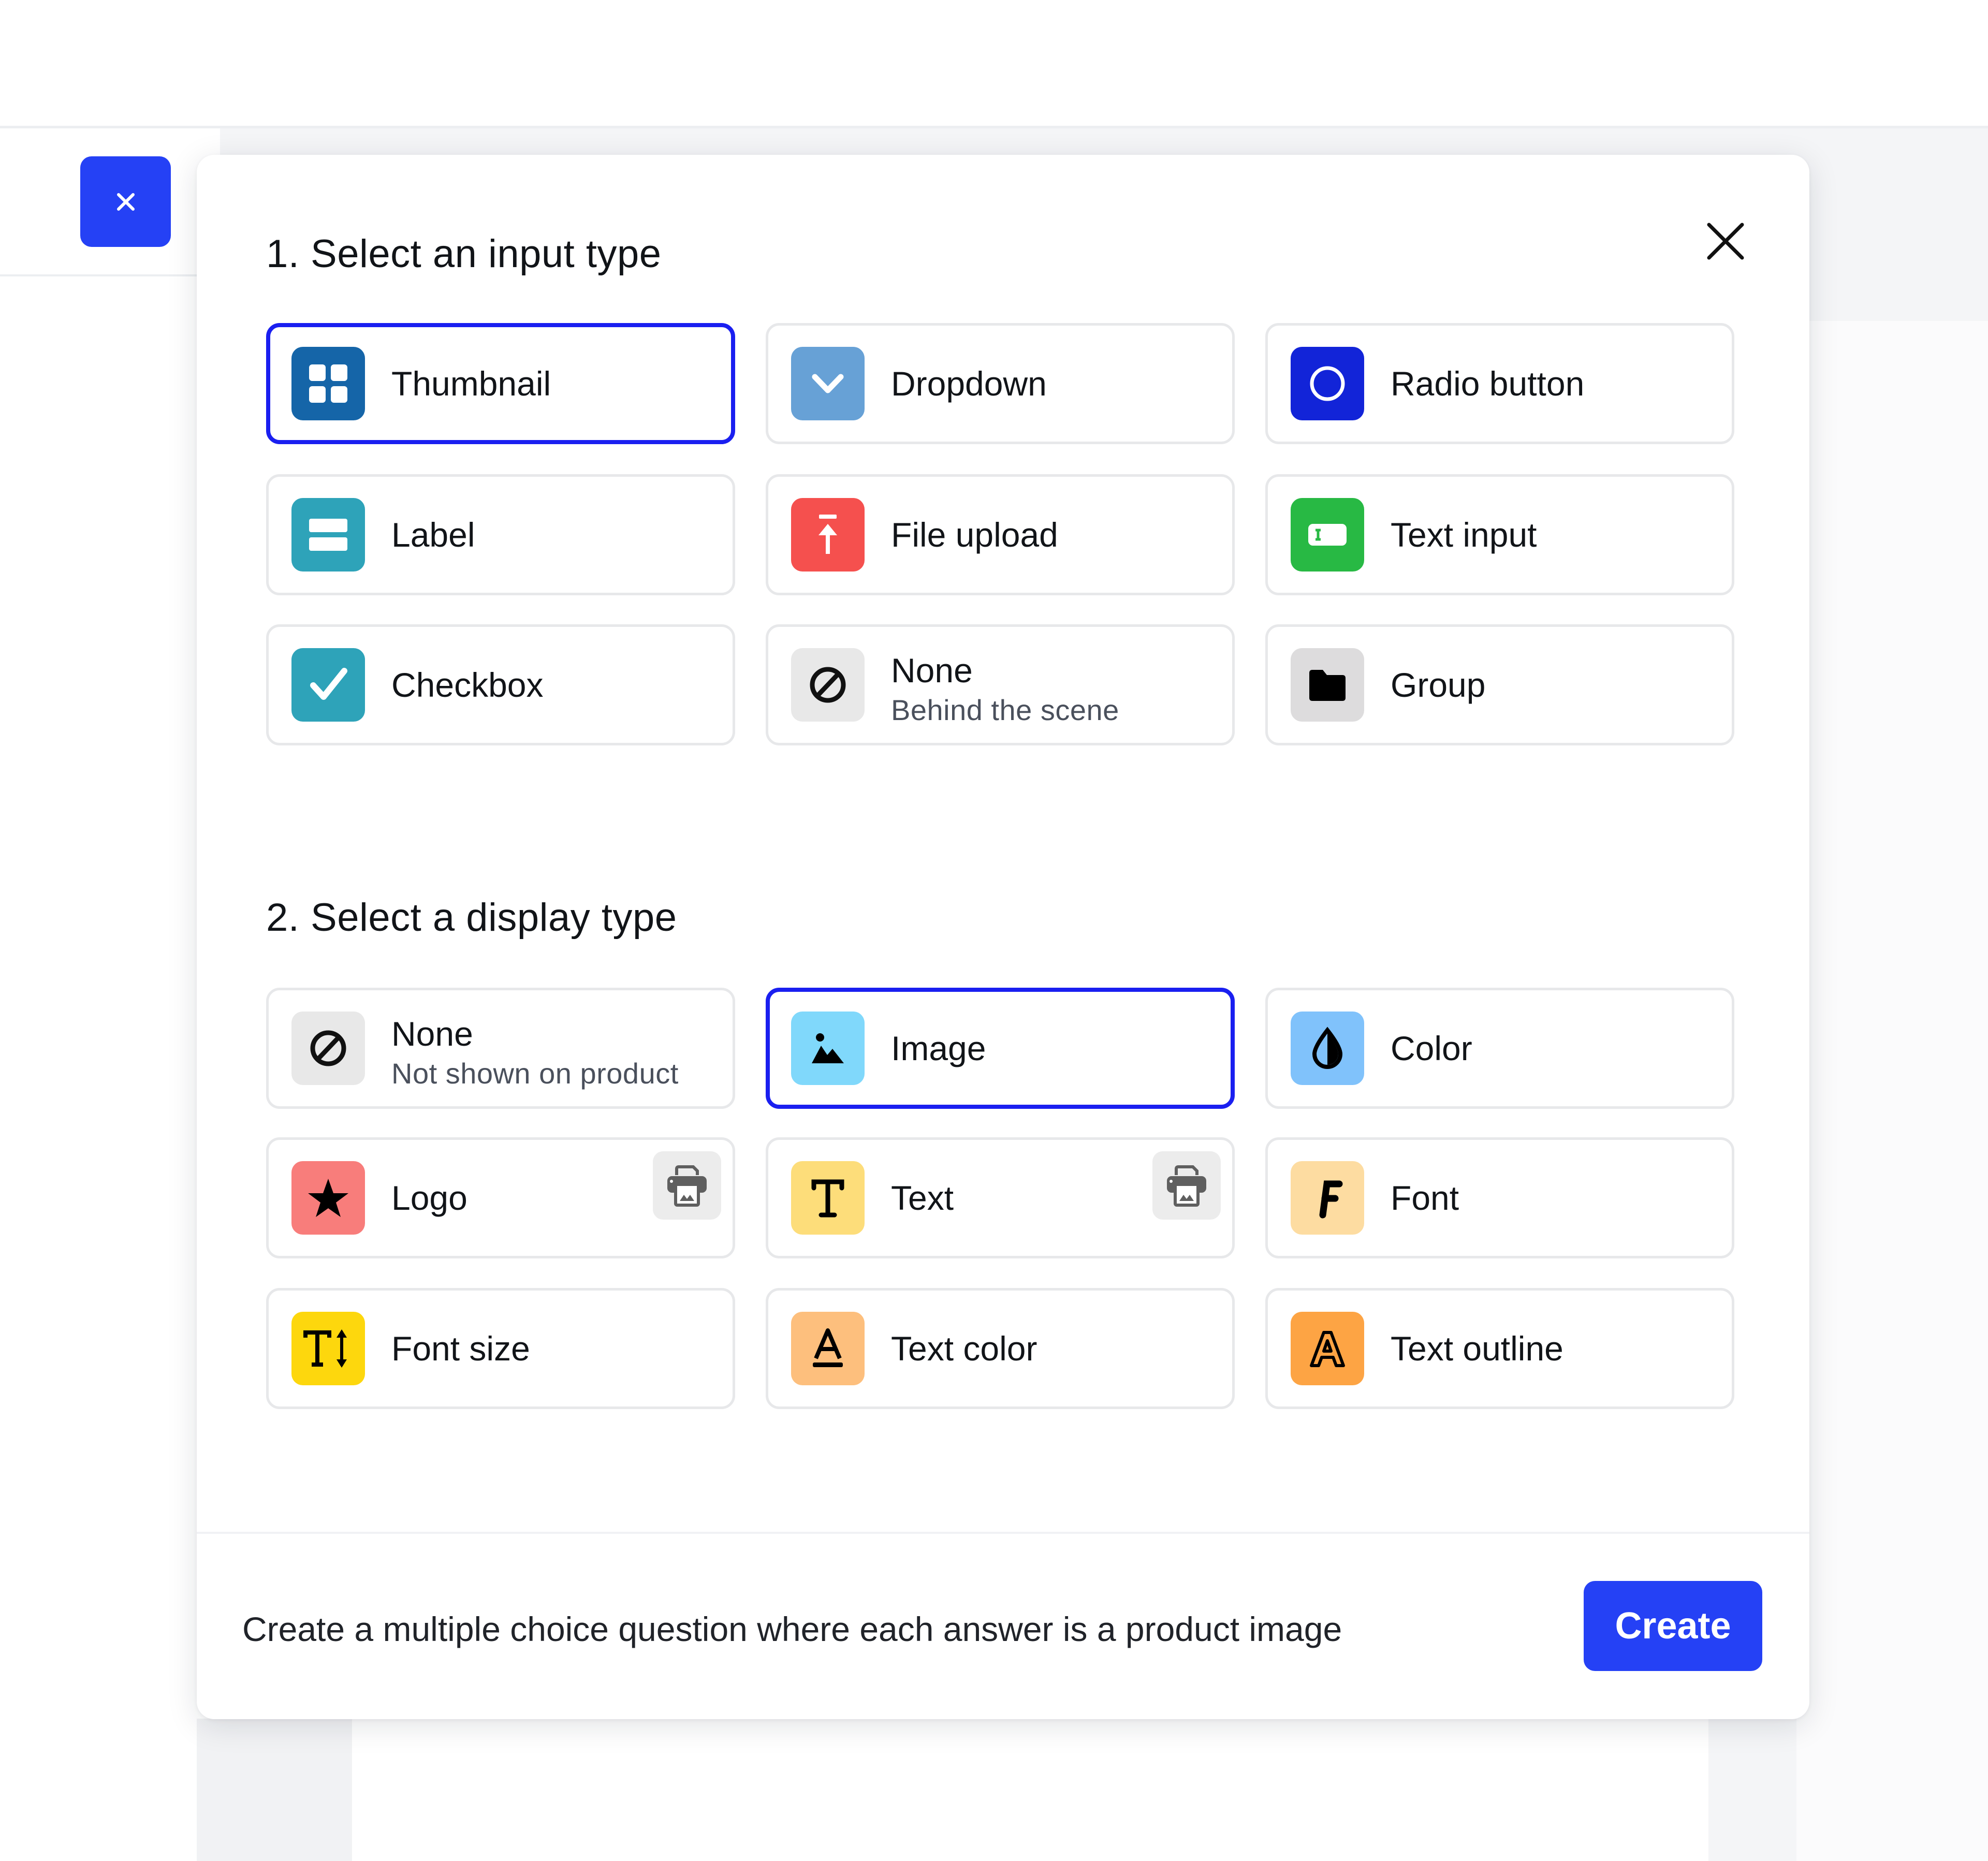  I want to click on display-type-color: Color, so click(1499, 1048).